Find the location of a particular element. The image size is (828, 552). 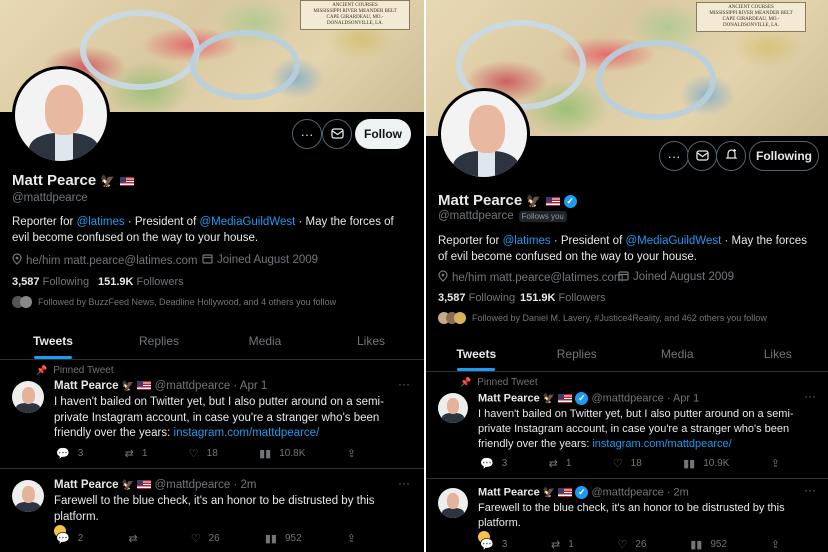

tweet-header: Matt Pearce 🦅 ✓ @mattdpearce · 2m is located at coordinates (583, 492).